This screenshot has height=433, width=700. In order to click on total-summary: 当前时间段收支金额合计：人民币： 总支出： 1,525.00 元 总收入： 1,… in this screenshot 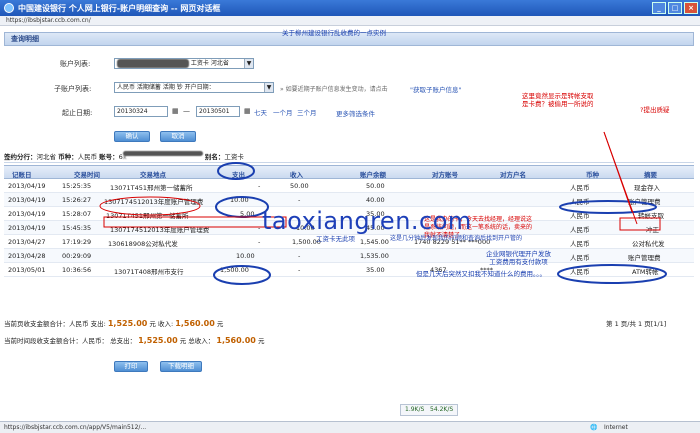, I will do `click(134, 340)`.